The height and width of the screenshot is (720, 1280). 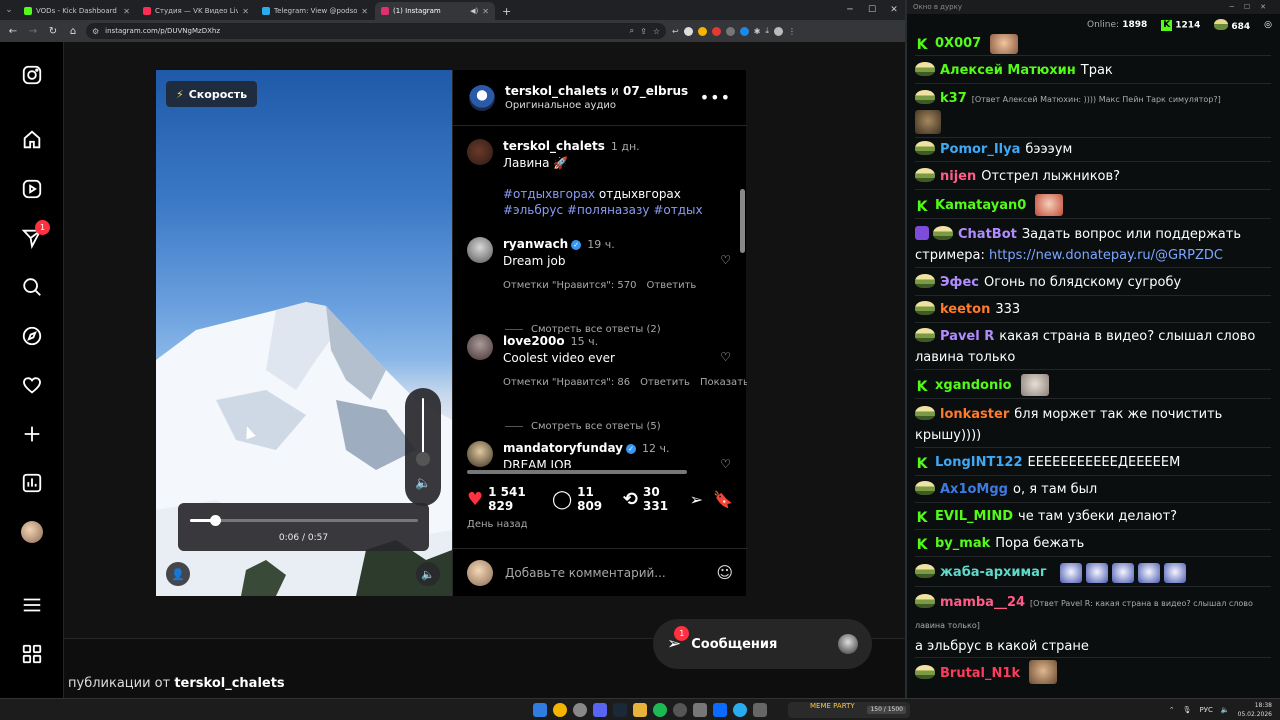 I want to click on download-icon: ⤓, so click(x=767, y=31).